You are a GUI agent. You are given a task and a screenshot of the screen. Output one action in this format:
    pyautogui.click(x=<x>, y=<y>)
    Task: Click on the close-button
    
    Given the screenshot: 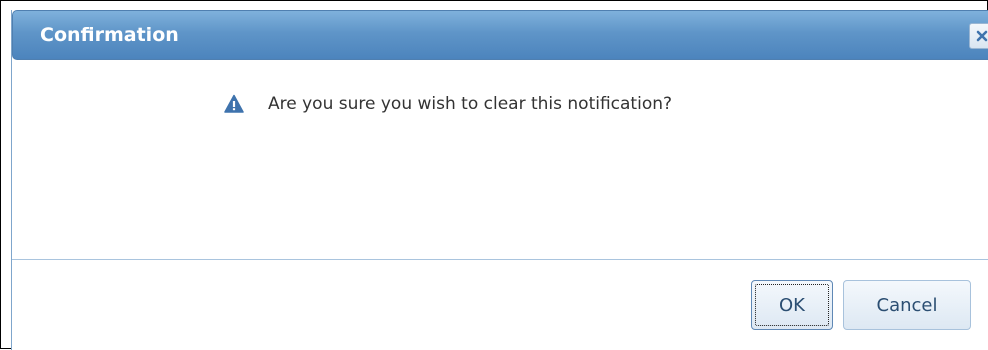 What is the action you would take?
    pyautogui.click(x=978, y=36)
    